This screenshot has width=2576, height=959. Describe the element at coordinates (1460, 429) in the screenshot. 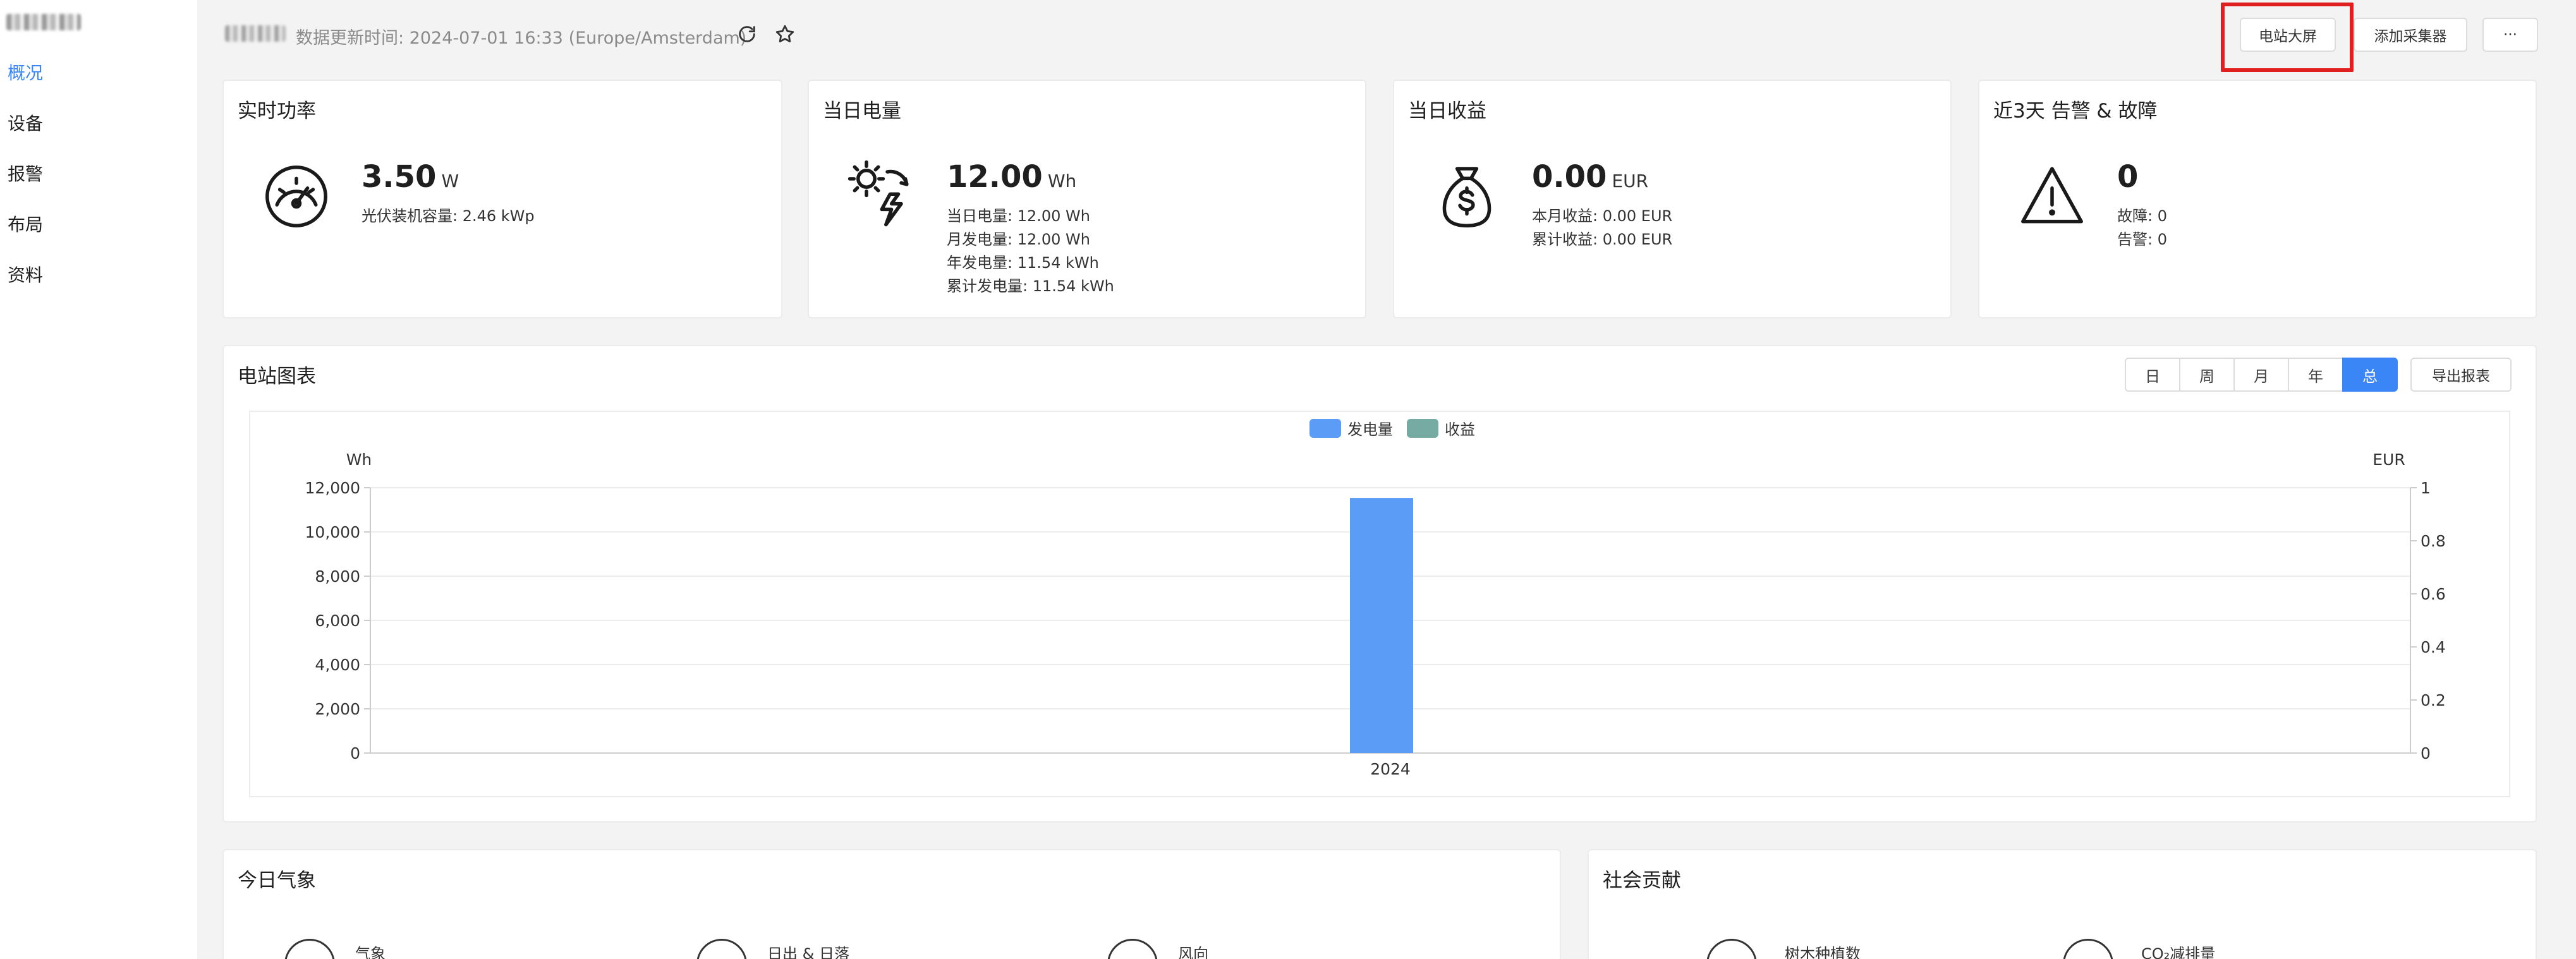

I see `legend-income-label: 收益` at that location.